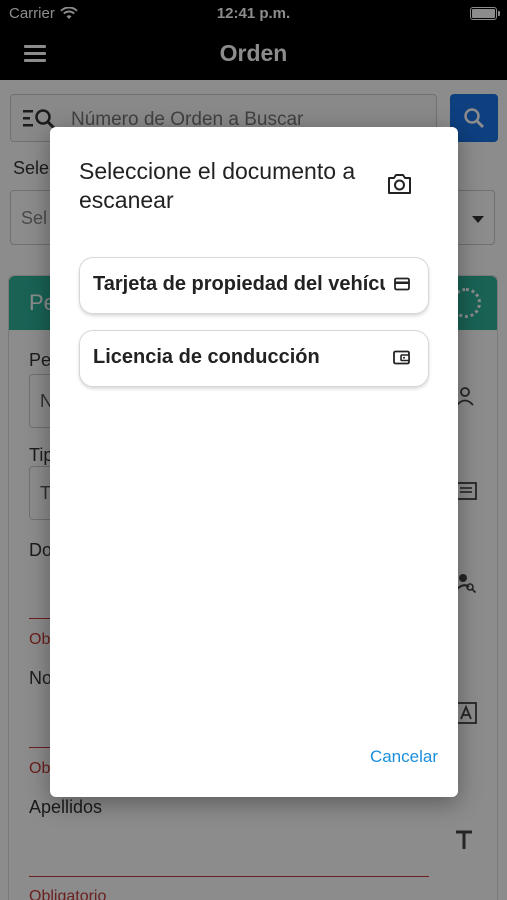 The image size is (507, 900). I want to click on wallet-icon, so click(401, 357).